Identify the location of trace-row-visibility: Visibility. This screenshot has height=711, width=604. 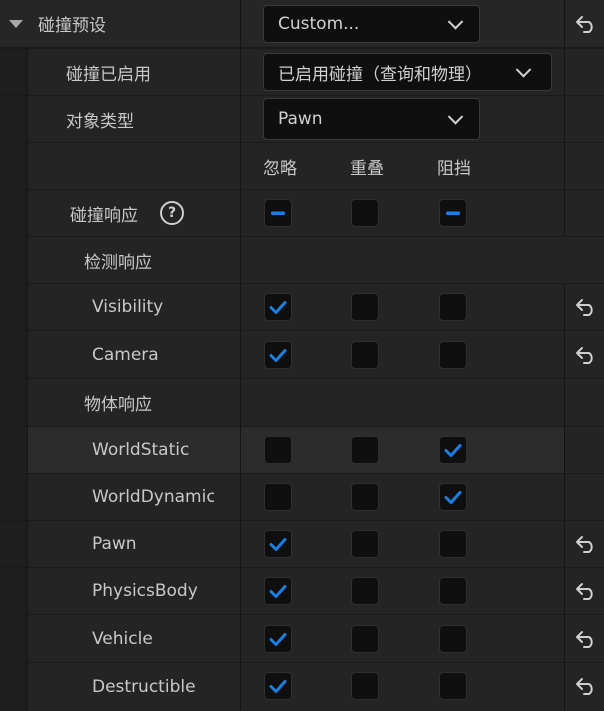
(302, 307).